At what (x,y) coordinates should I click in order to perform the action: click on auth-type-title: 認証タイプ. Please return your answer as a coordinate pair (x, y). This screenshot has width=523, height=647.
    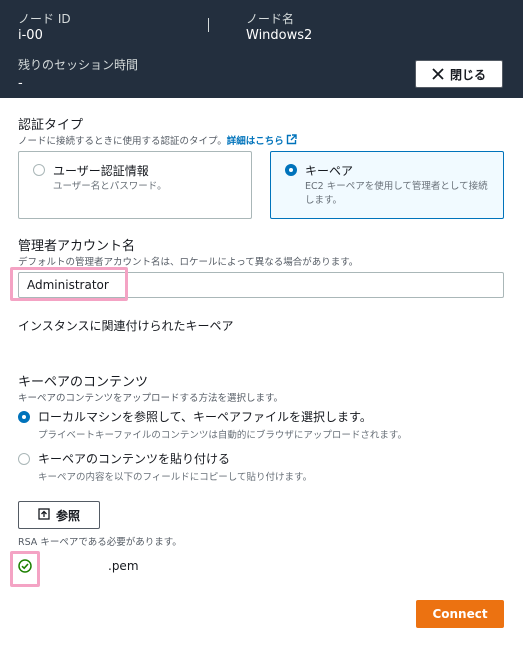
    Looking at the image, I should click on (51, 125).